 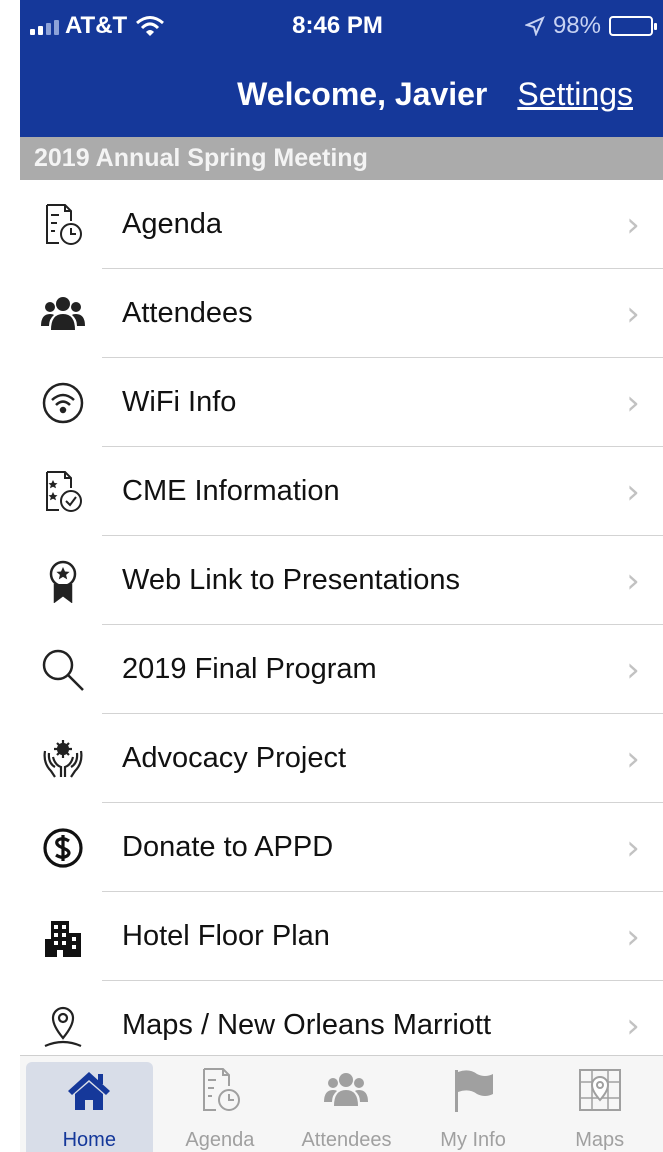 I want to click on nav-header: Welcome, Javier Settings, so click(x=341, y=94).